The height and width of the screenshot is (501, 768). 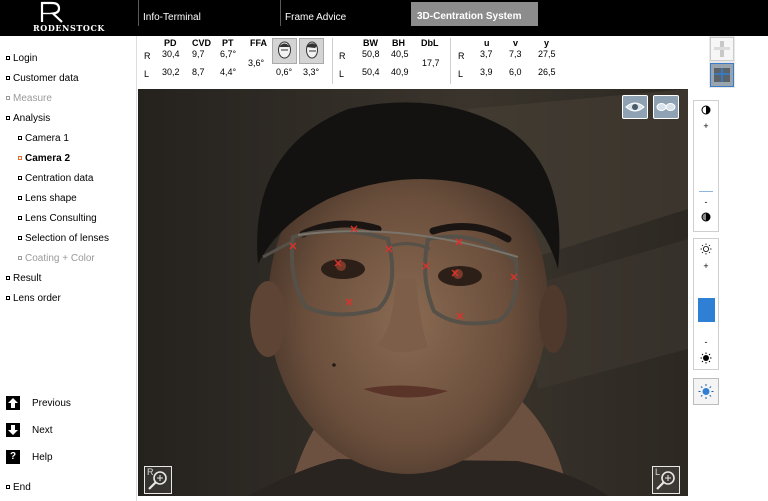 I want to click on eye-view-button, so click(x=635, y=107).